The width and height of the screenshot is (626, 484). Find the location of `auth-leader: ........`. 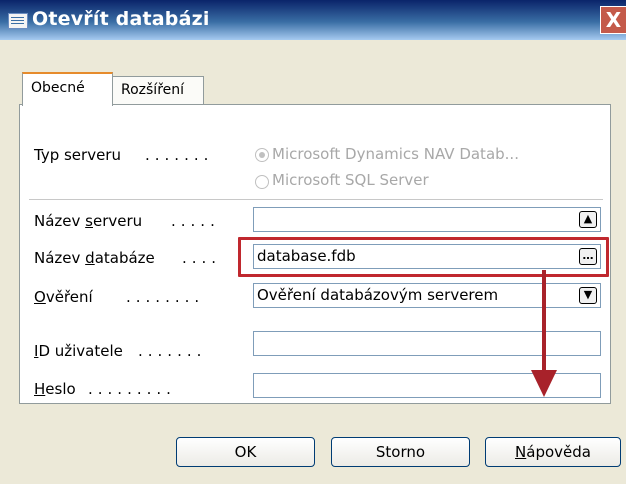

auth-leader: ........ is located at coordinates (165, 297).